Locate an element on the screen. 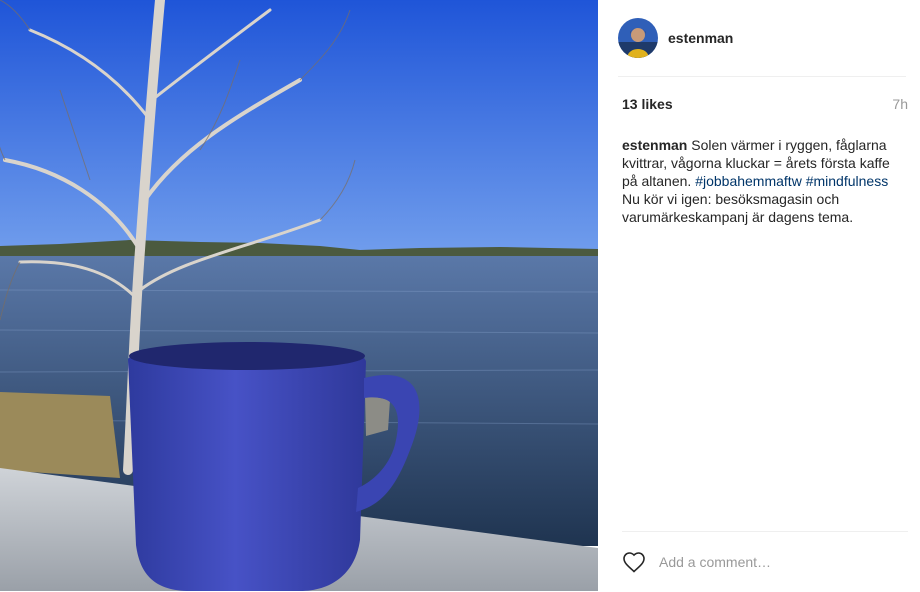 This screenshot has height=592, width=920. comment-bar is located at coordinates (765, 561).